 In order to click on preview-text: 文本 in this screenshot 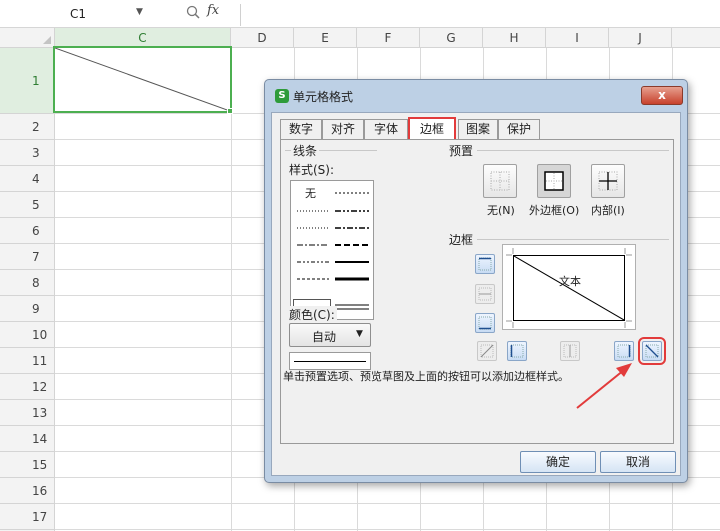, I will do `click(570, 281)`.